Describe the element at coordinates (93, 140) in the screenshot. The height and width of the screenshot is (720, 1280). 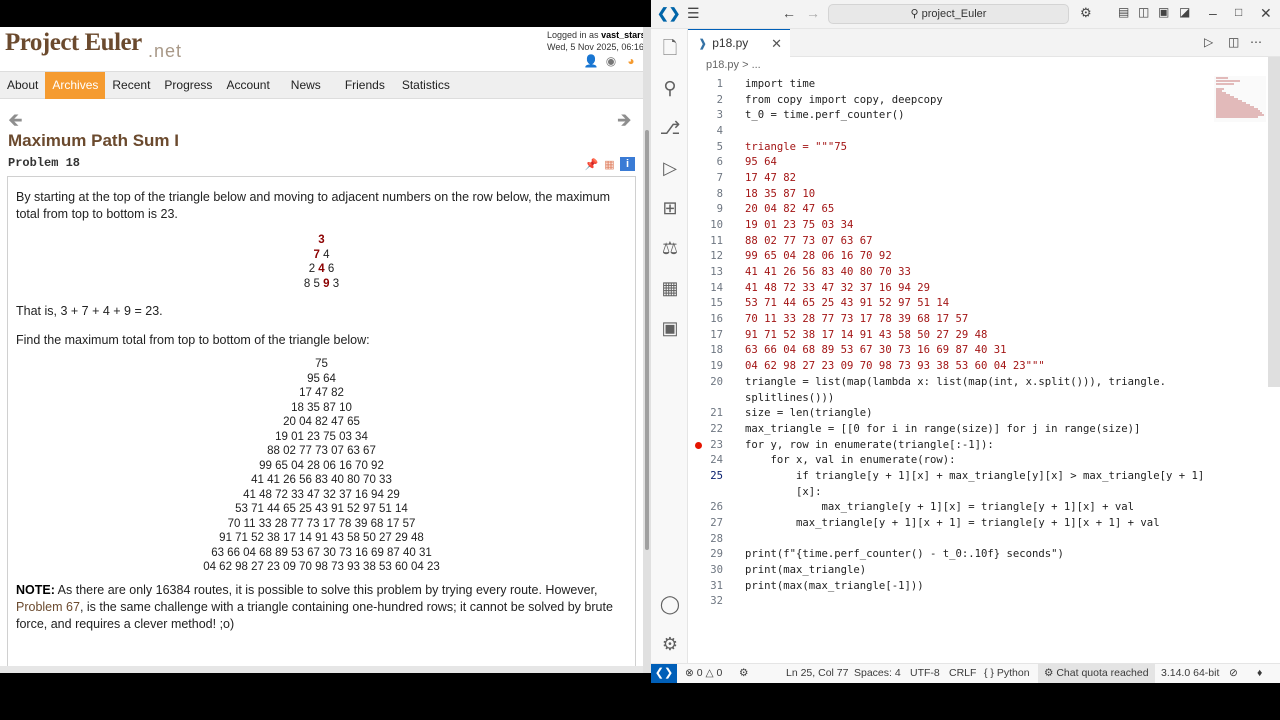
I see `problem-title: Maximum Path Sum I` at that location.